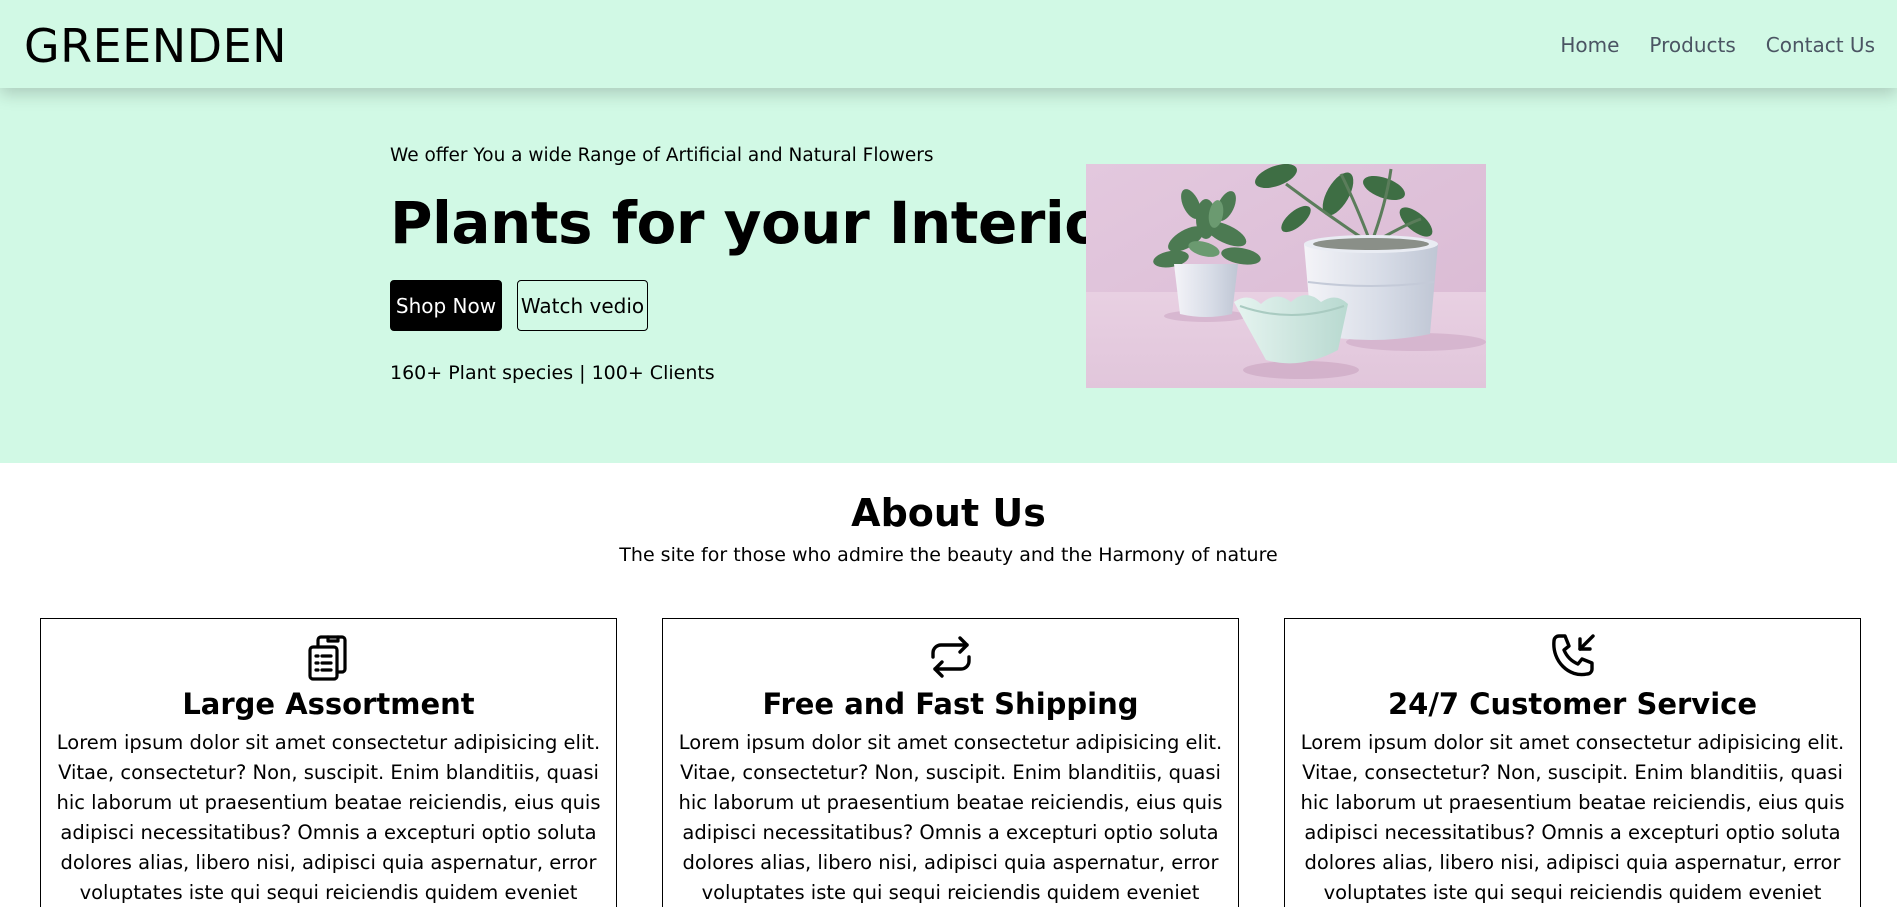 The height and width of the screenshot is (907, 1897). Describe the element at coordinates (446, 305) in the screenshot. I see `shop-now-button: Shop Now` at that location.